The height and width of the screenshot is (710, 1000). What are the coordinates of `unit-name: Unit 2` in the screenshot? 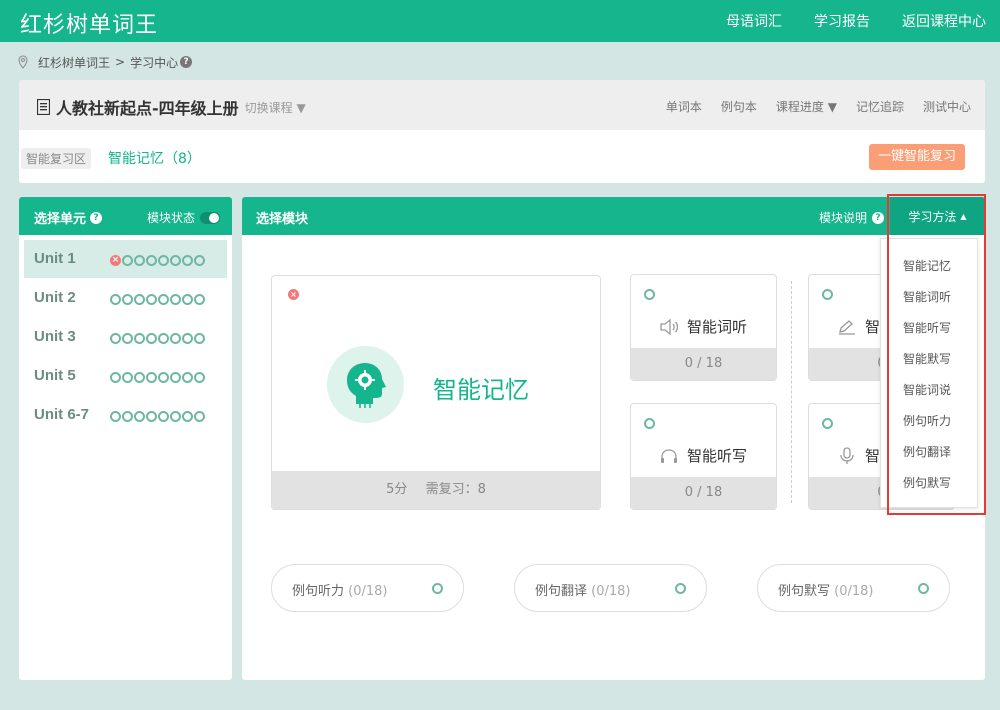 It's located at (55, 297).